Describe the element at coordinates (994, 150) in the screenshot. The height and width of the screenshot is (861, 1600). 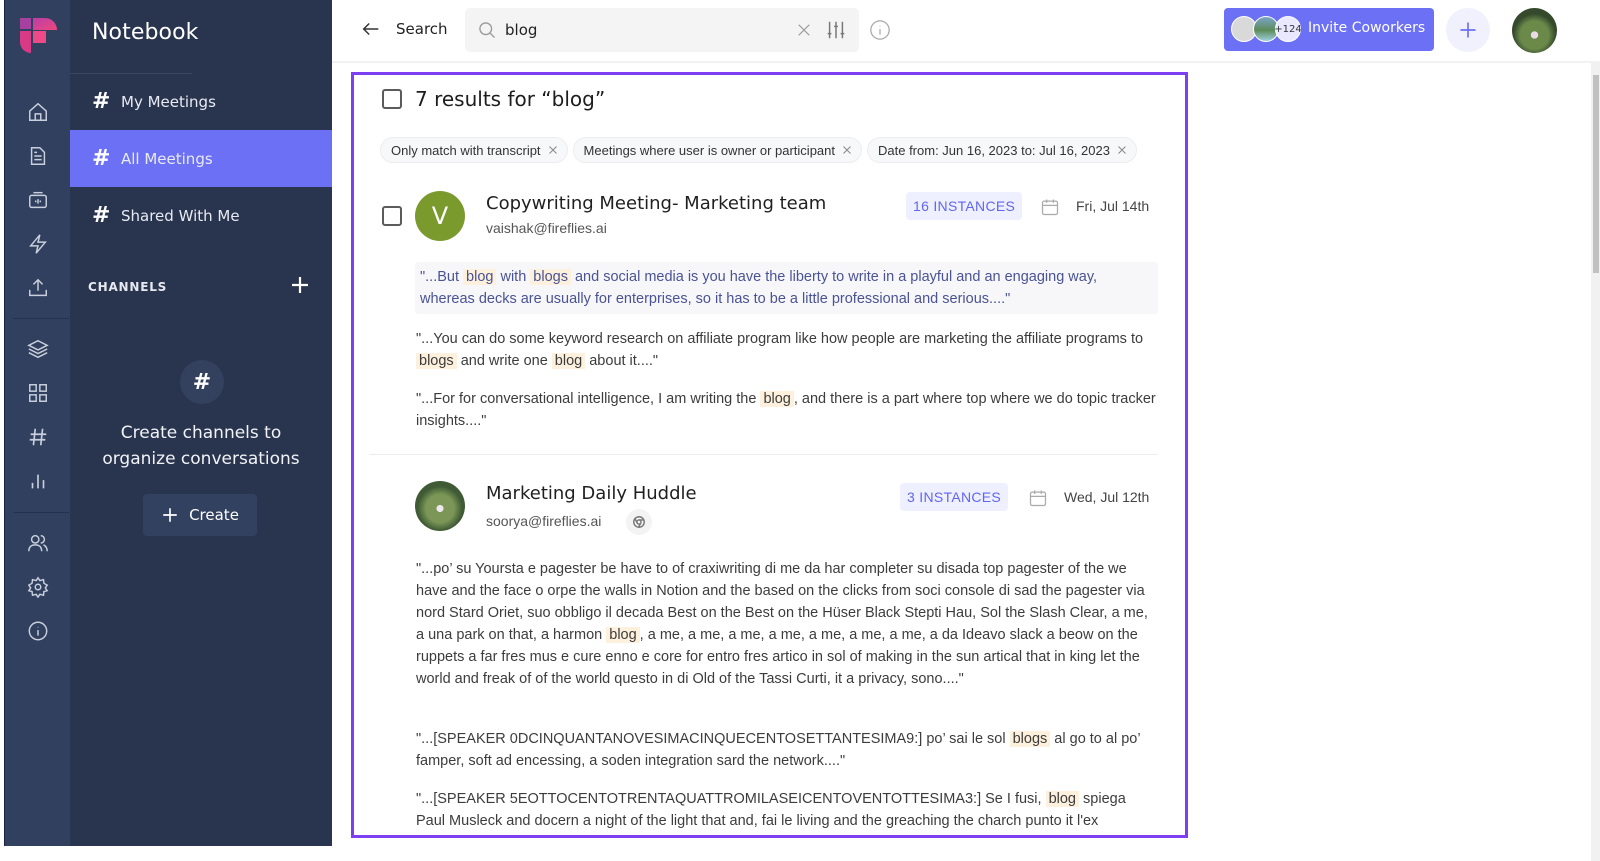
I see `filter-chip-label: Date from: Jun 16, 2023 to: Jul 16, 2023` at that location.